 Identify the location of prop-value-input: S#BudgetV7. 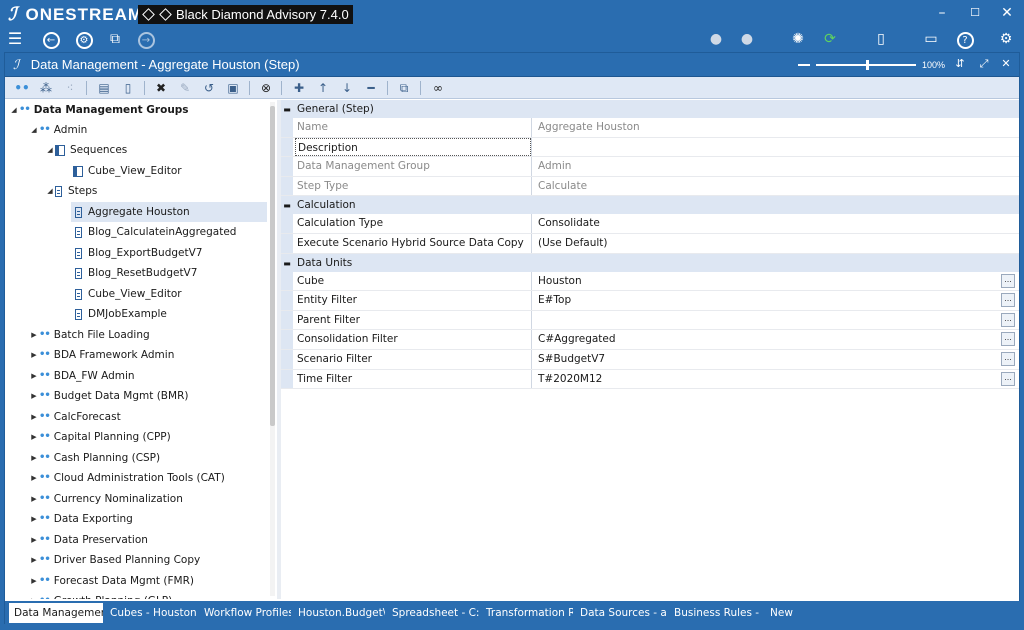
(571, 359).